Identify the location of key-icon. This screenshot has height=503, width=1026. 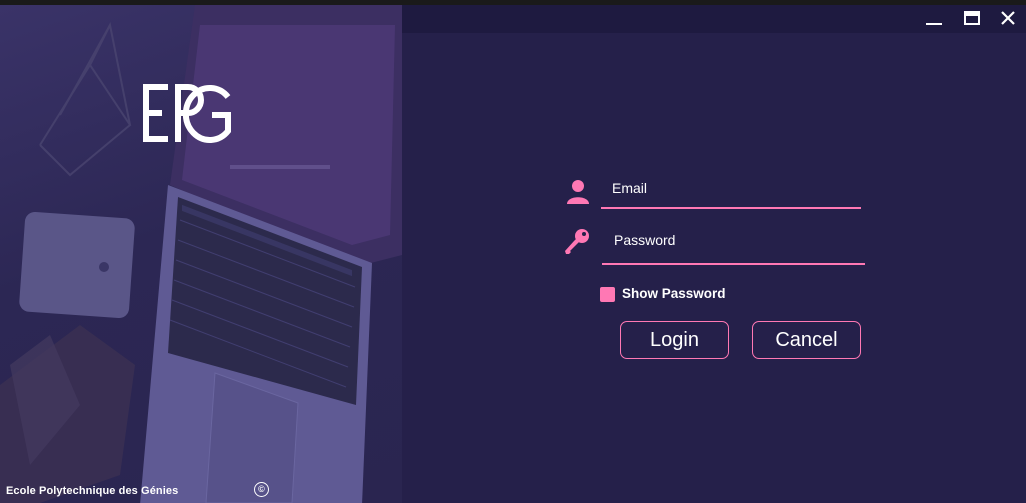
(577, 241).